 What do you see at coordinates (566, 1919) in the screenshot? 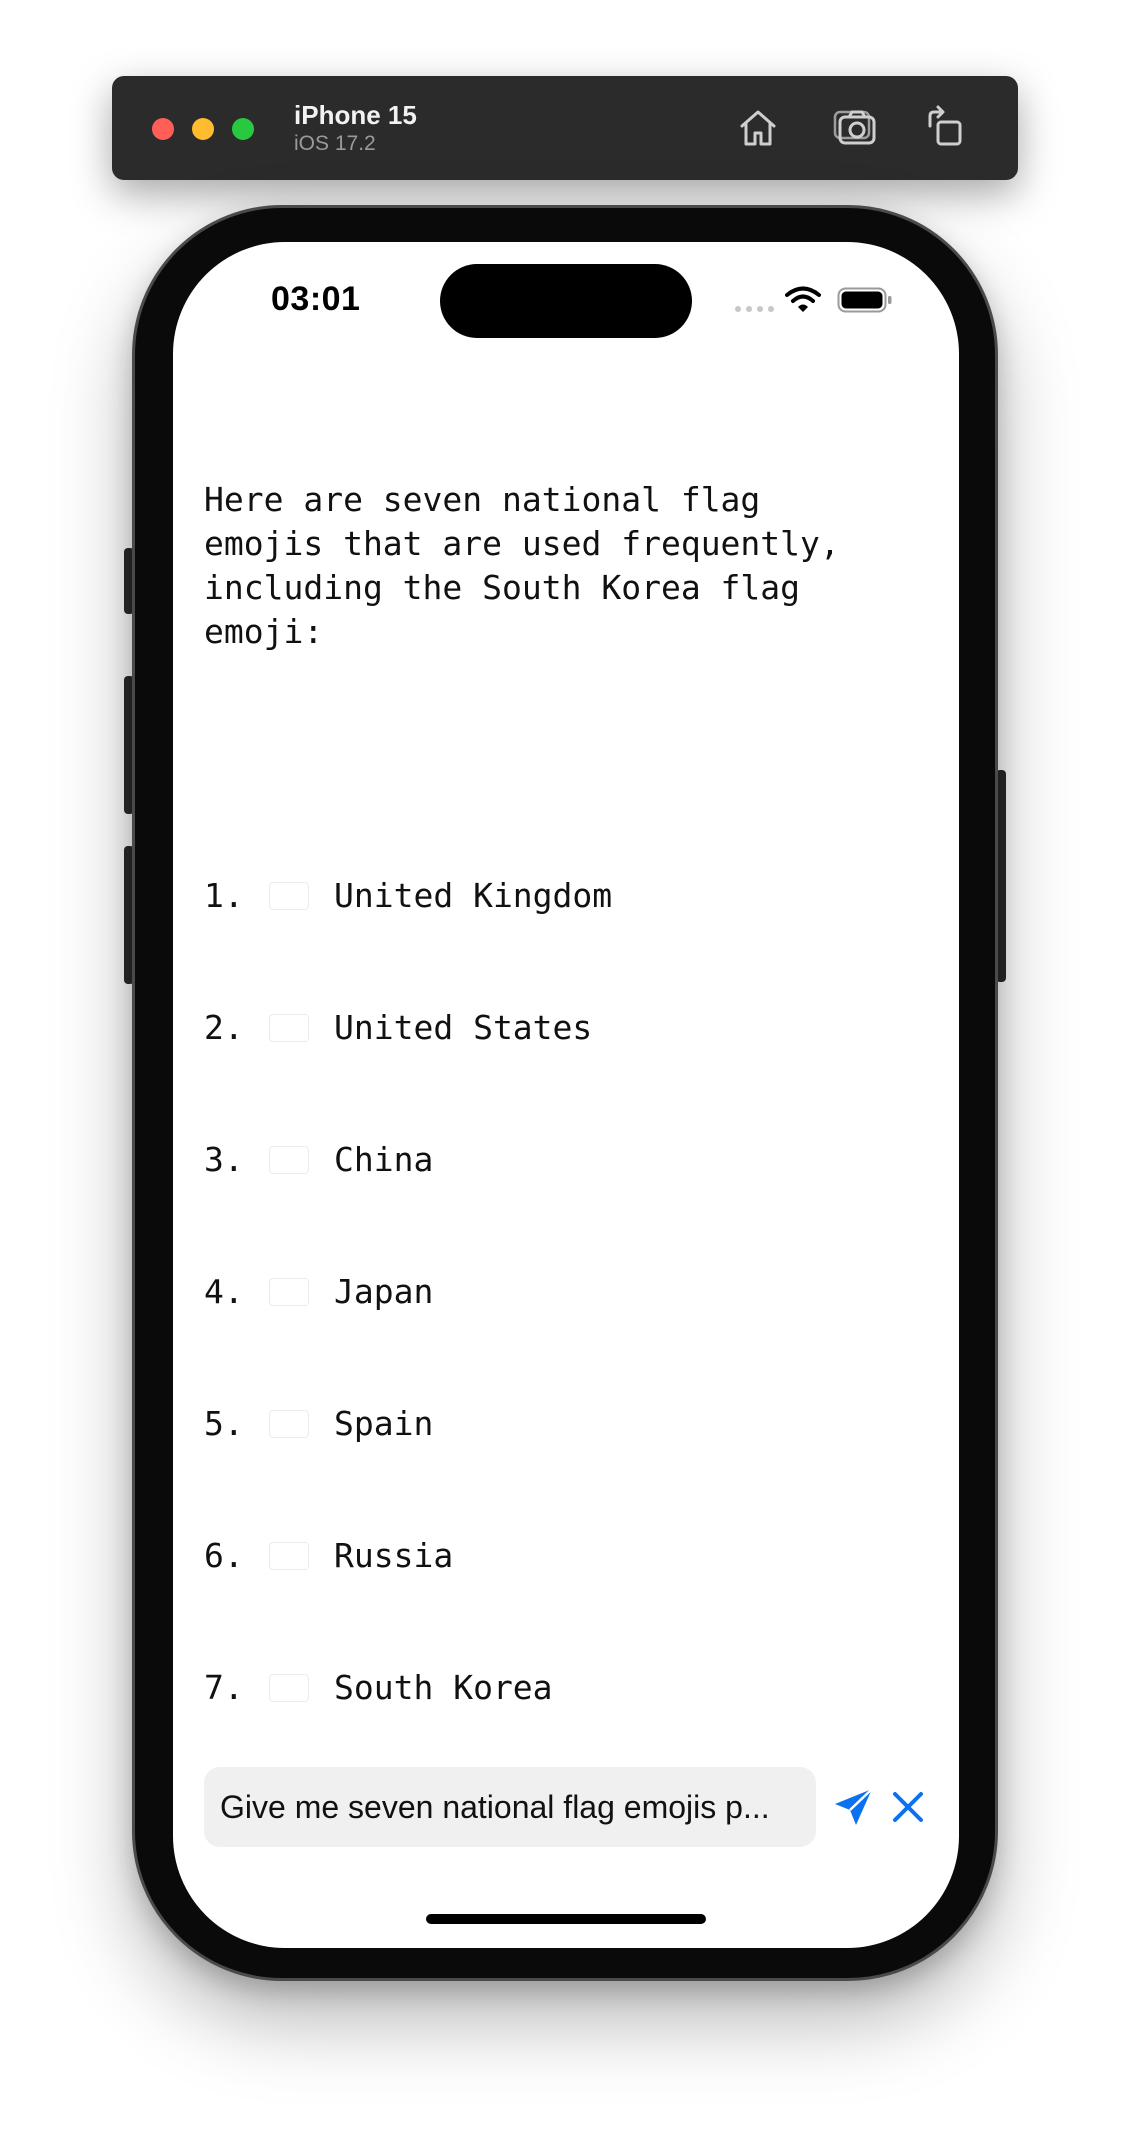
I see `home-indicator` at bounding box center [566, 1919].